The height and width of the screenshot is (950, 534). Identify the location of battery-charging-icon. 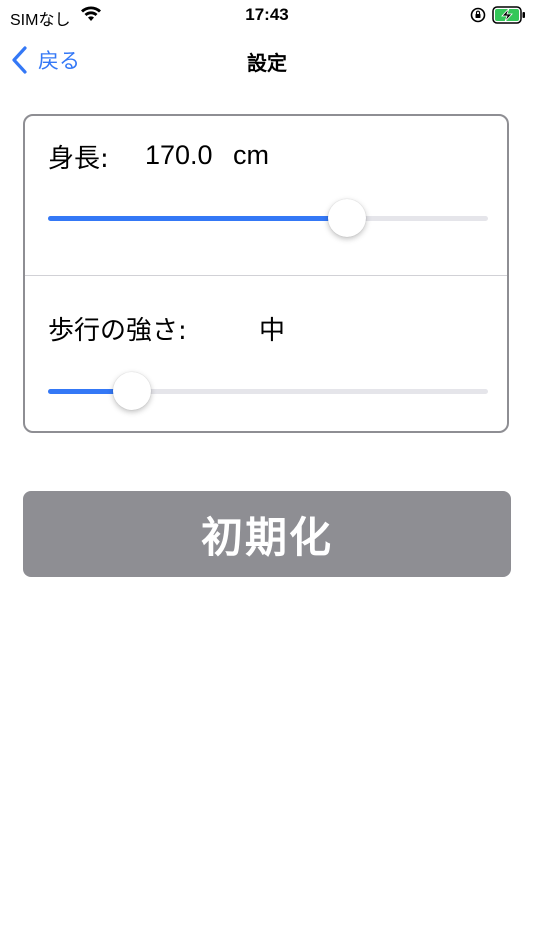
(508, 15).